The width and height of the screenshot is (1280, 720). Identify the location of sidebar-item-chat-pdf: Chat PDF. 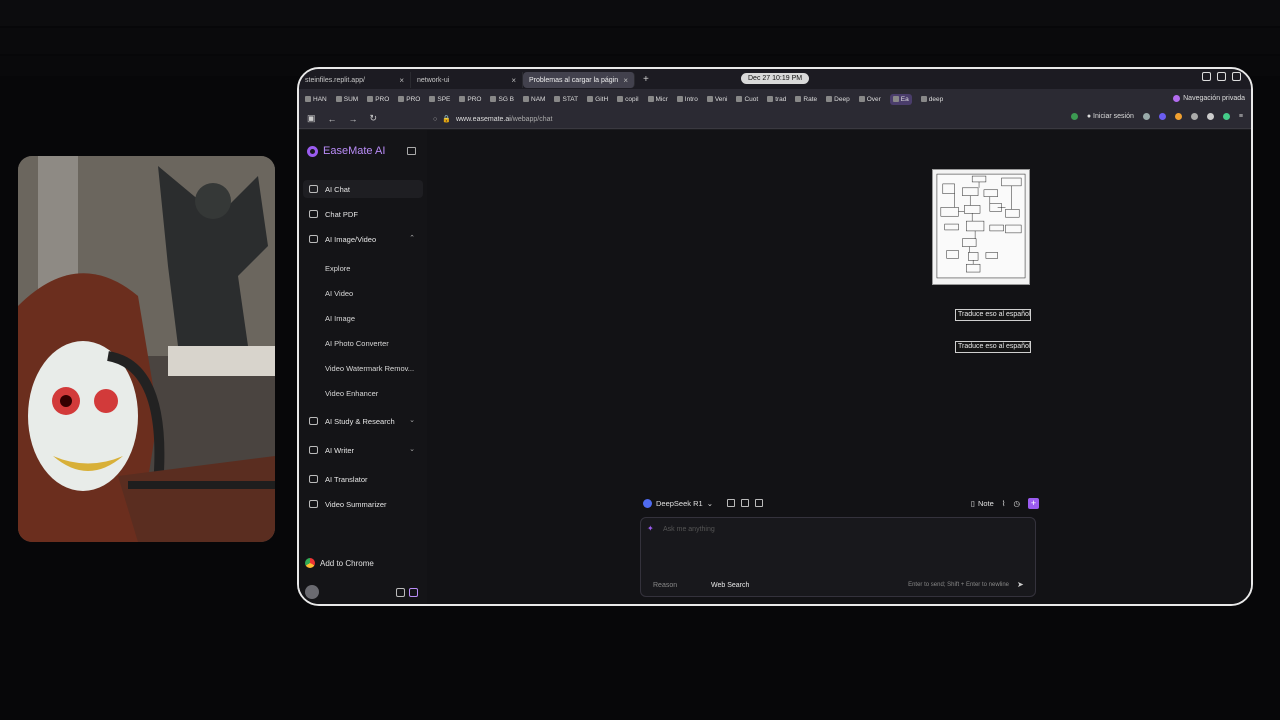
(363, 214).